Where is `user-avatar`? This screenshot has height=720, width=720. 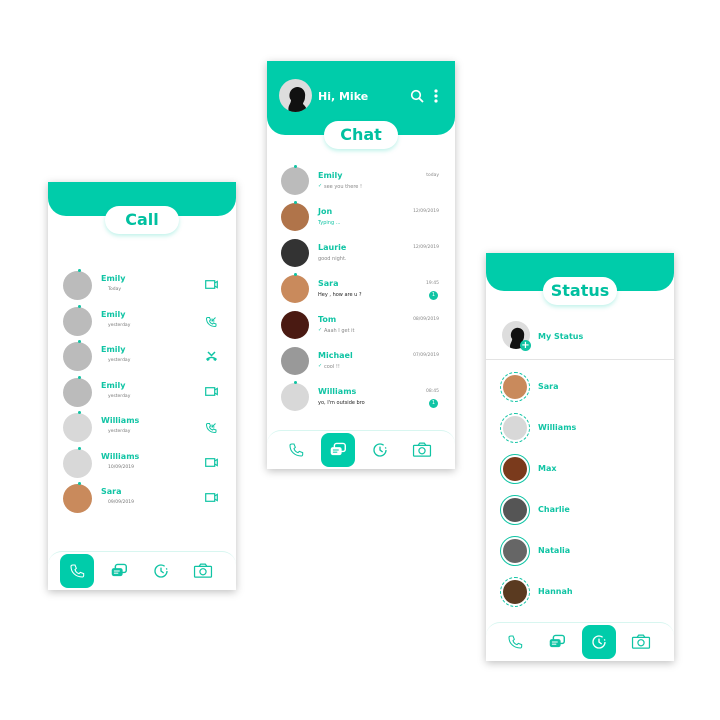
user-avatar is located at coordinates (295, 95).